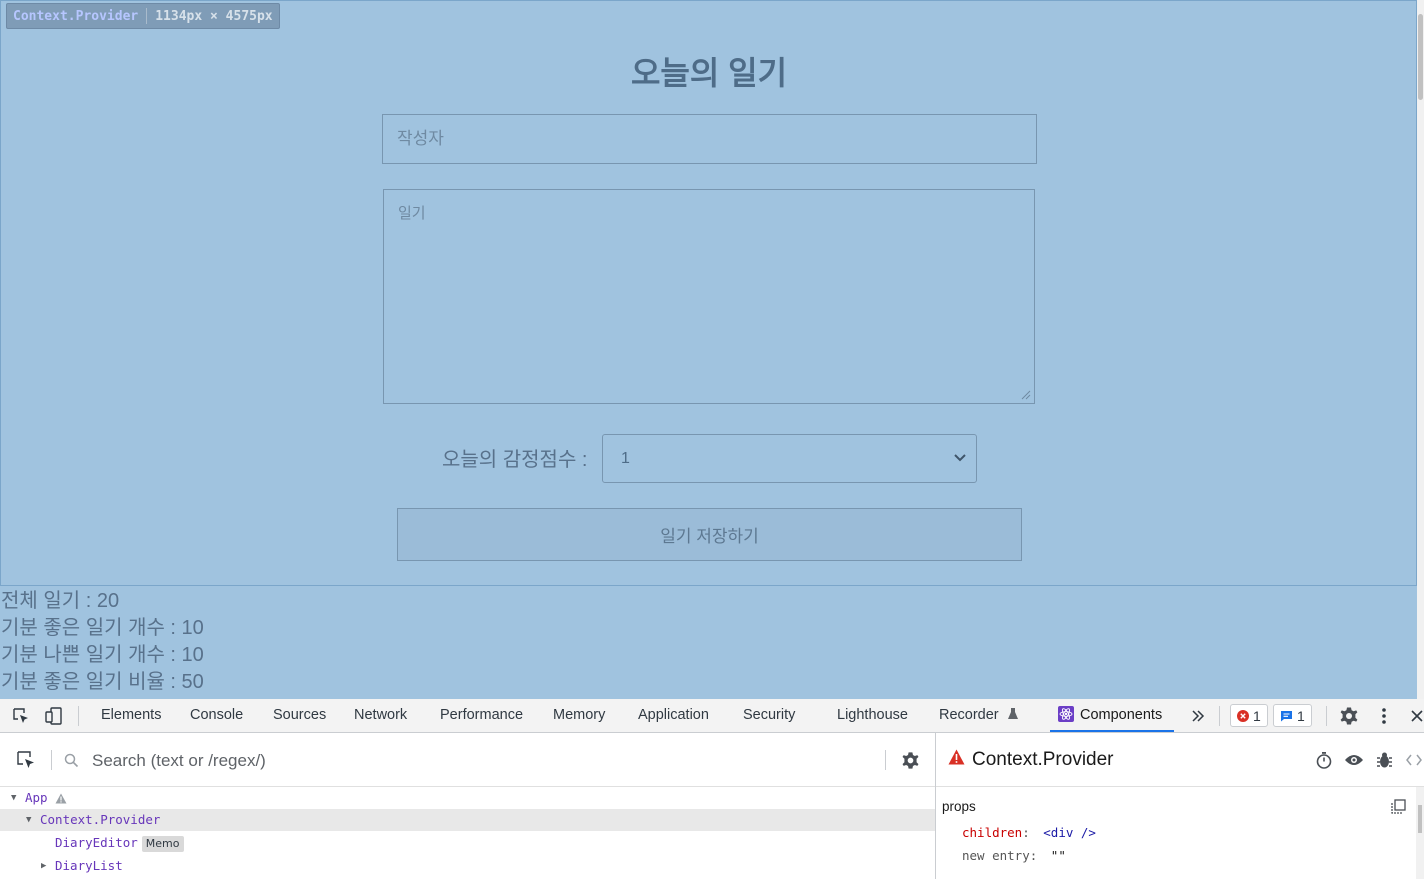 This screenshot has width=1424, height=879. I want to click on page-scrollbar-thumb, so click(1420, 57).